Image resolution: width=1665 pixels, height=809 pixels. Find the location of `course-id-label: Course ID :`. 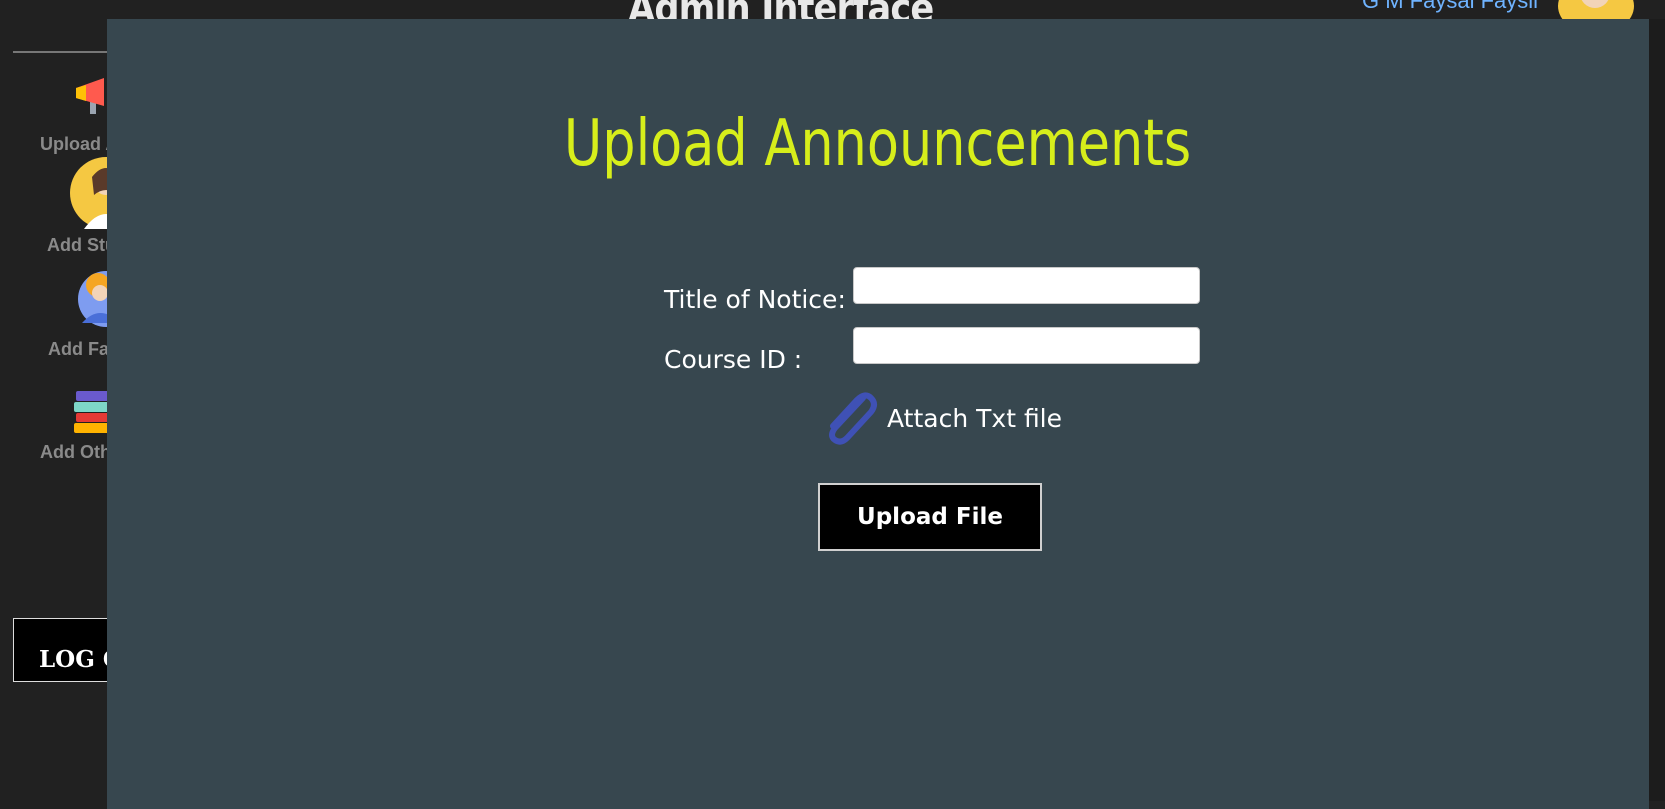

course-id-label: Course ID : is located at coordinates (733, 359).